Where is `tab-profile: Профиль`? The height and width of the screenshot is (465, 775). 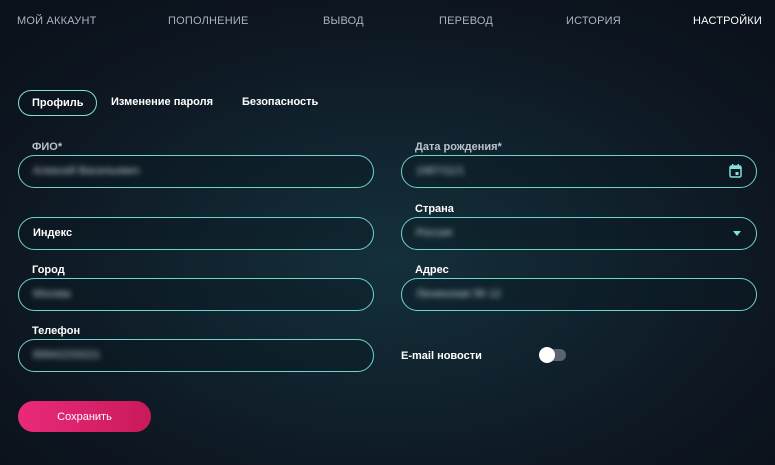 tab-profile: Профиль is located at coordinates (58, 103).